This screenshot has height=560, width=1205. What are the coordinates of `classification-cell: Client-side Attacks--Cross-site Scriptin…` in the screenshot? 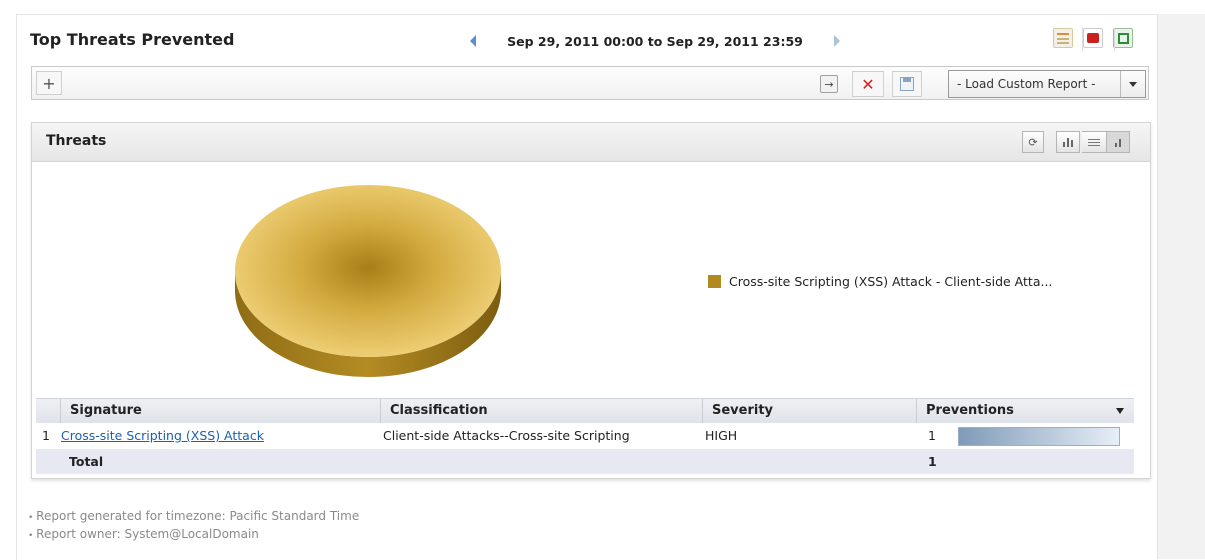 It's located at (506, 435).